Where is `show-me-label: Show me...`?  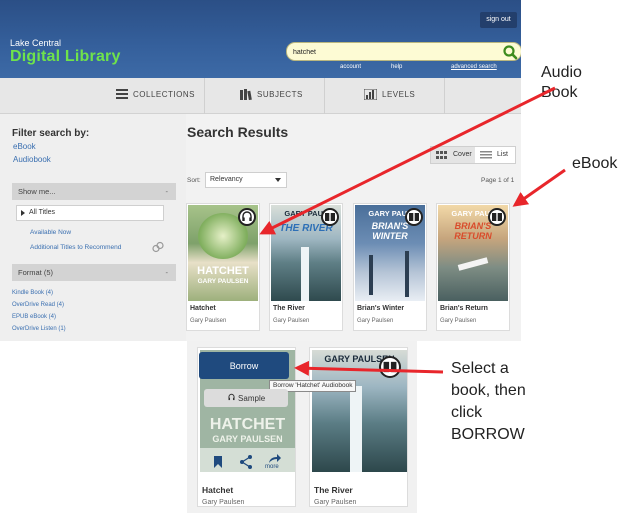 show-me-label: Show me... is located at coordinates (37, 191).